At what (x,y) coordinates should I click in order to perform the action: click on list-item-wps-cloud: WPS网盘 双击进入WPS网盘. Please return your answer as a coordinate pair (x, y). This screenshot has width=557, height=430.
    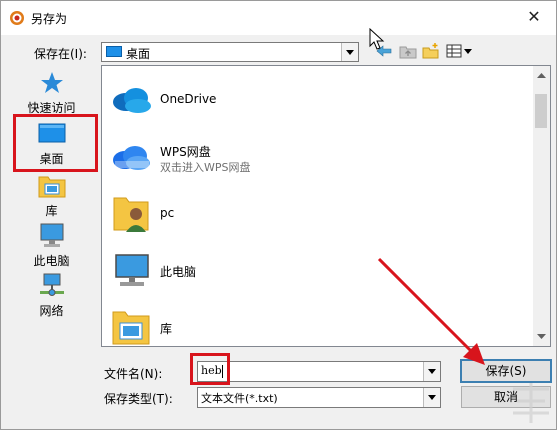
    Looking at the image, I should click on (317, 158).